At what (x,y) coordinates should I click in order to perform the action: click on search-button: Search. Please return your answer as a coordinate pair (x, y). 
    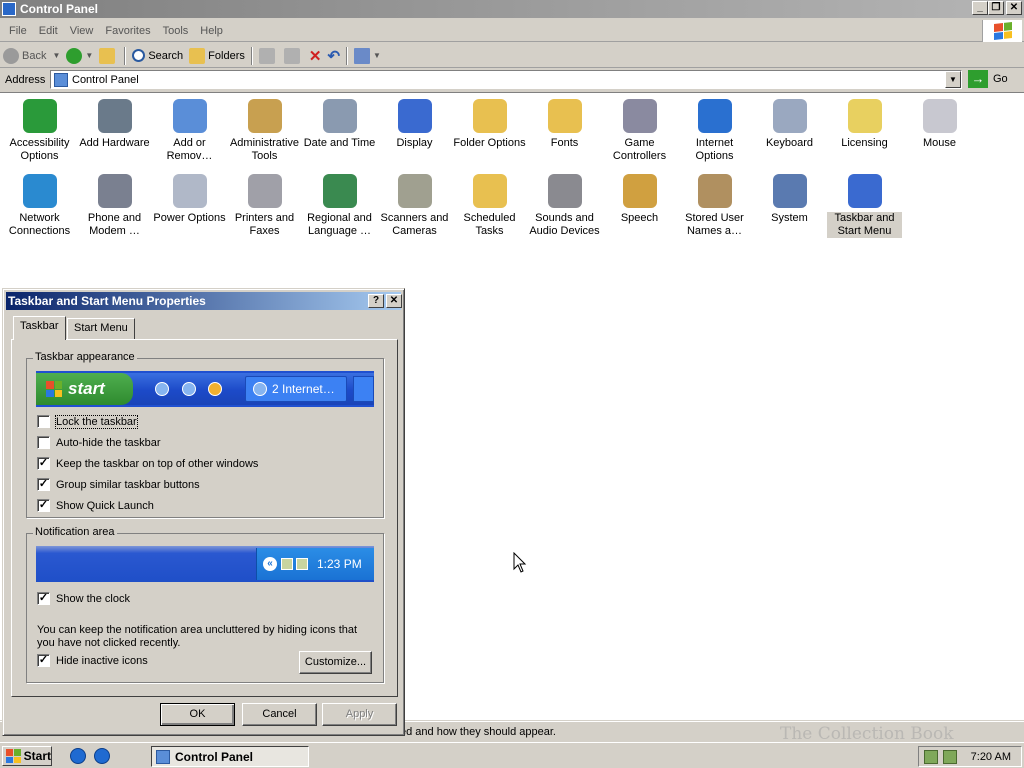
    Looking at the image, I should click on (157, 56).